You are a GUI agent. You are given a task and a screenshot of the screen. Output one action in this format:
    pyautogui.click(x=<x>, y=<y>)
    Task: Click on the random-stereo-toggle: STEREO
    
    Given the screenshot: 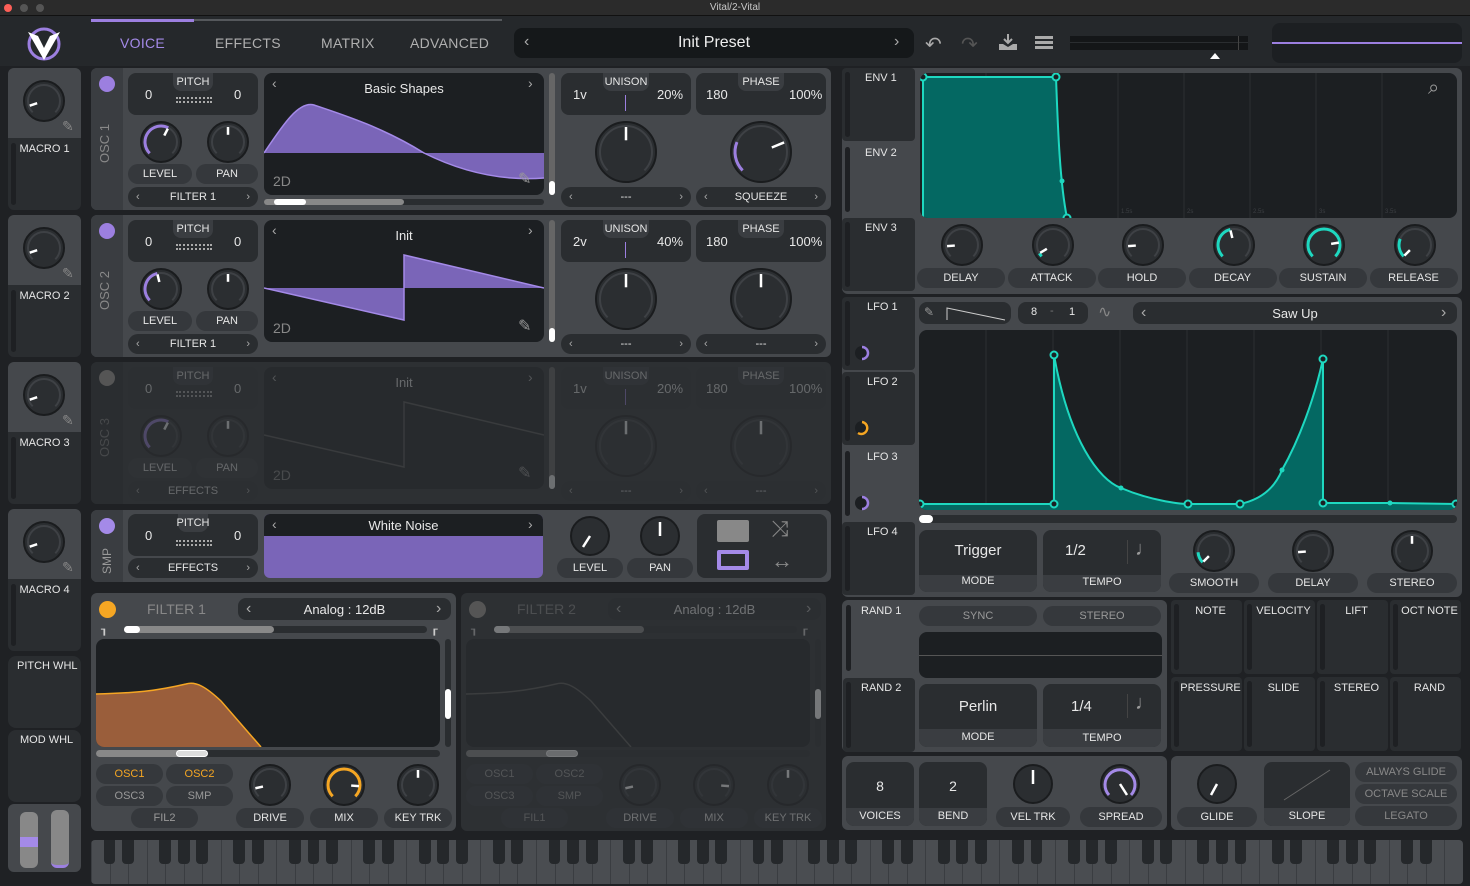 What is the action you would take?
    pyautogui.click(x=1102, y=616)
    